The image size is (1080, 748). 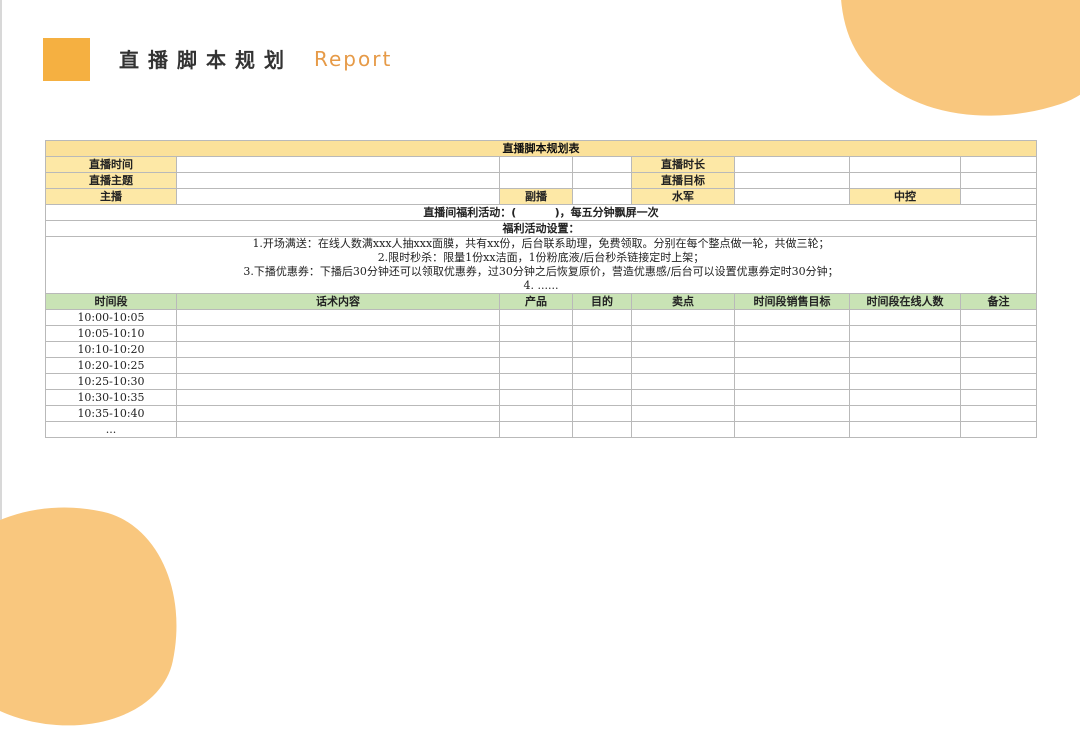 I want to click on table-row: 10:25-10:30, so click(x=541, y=381).